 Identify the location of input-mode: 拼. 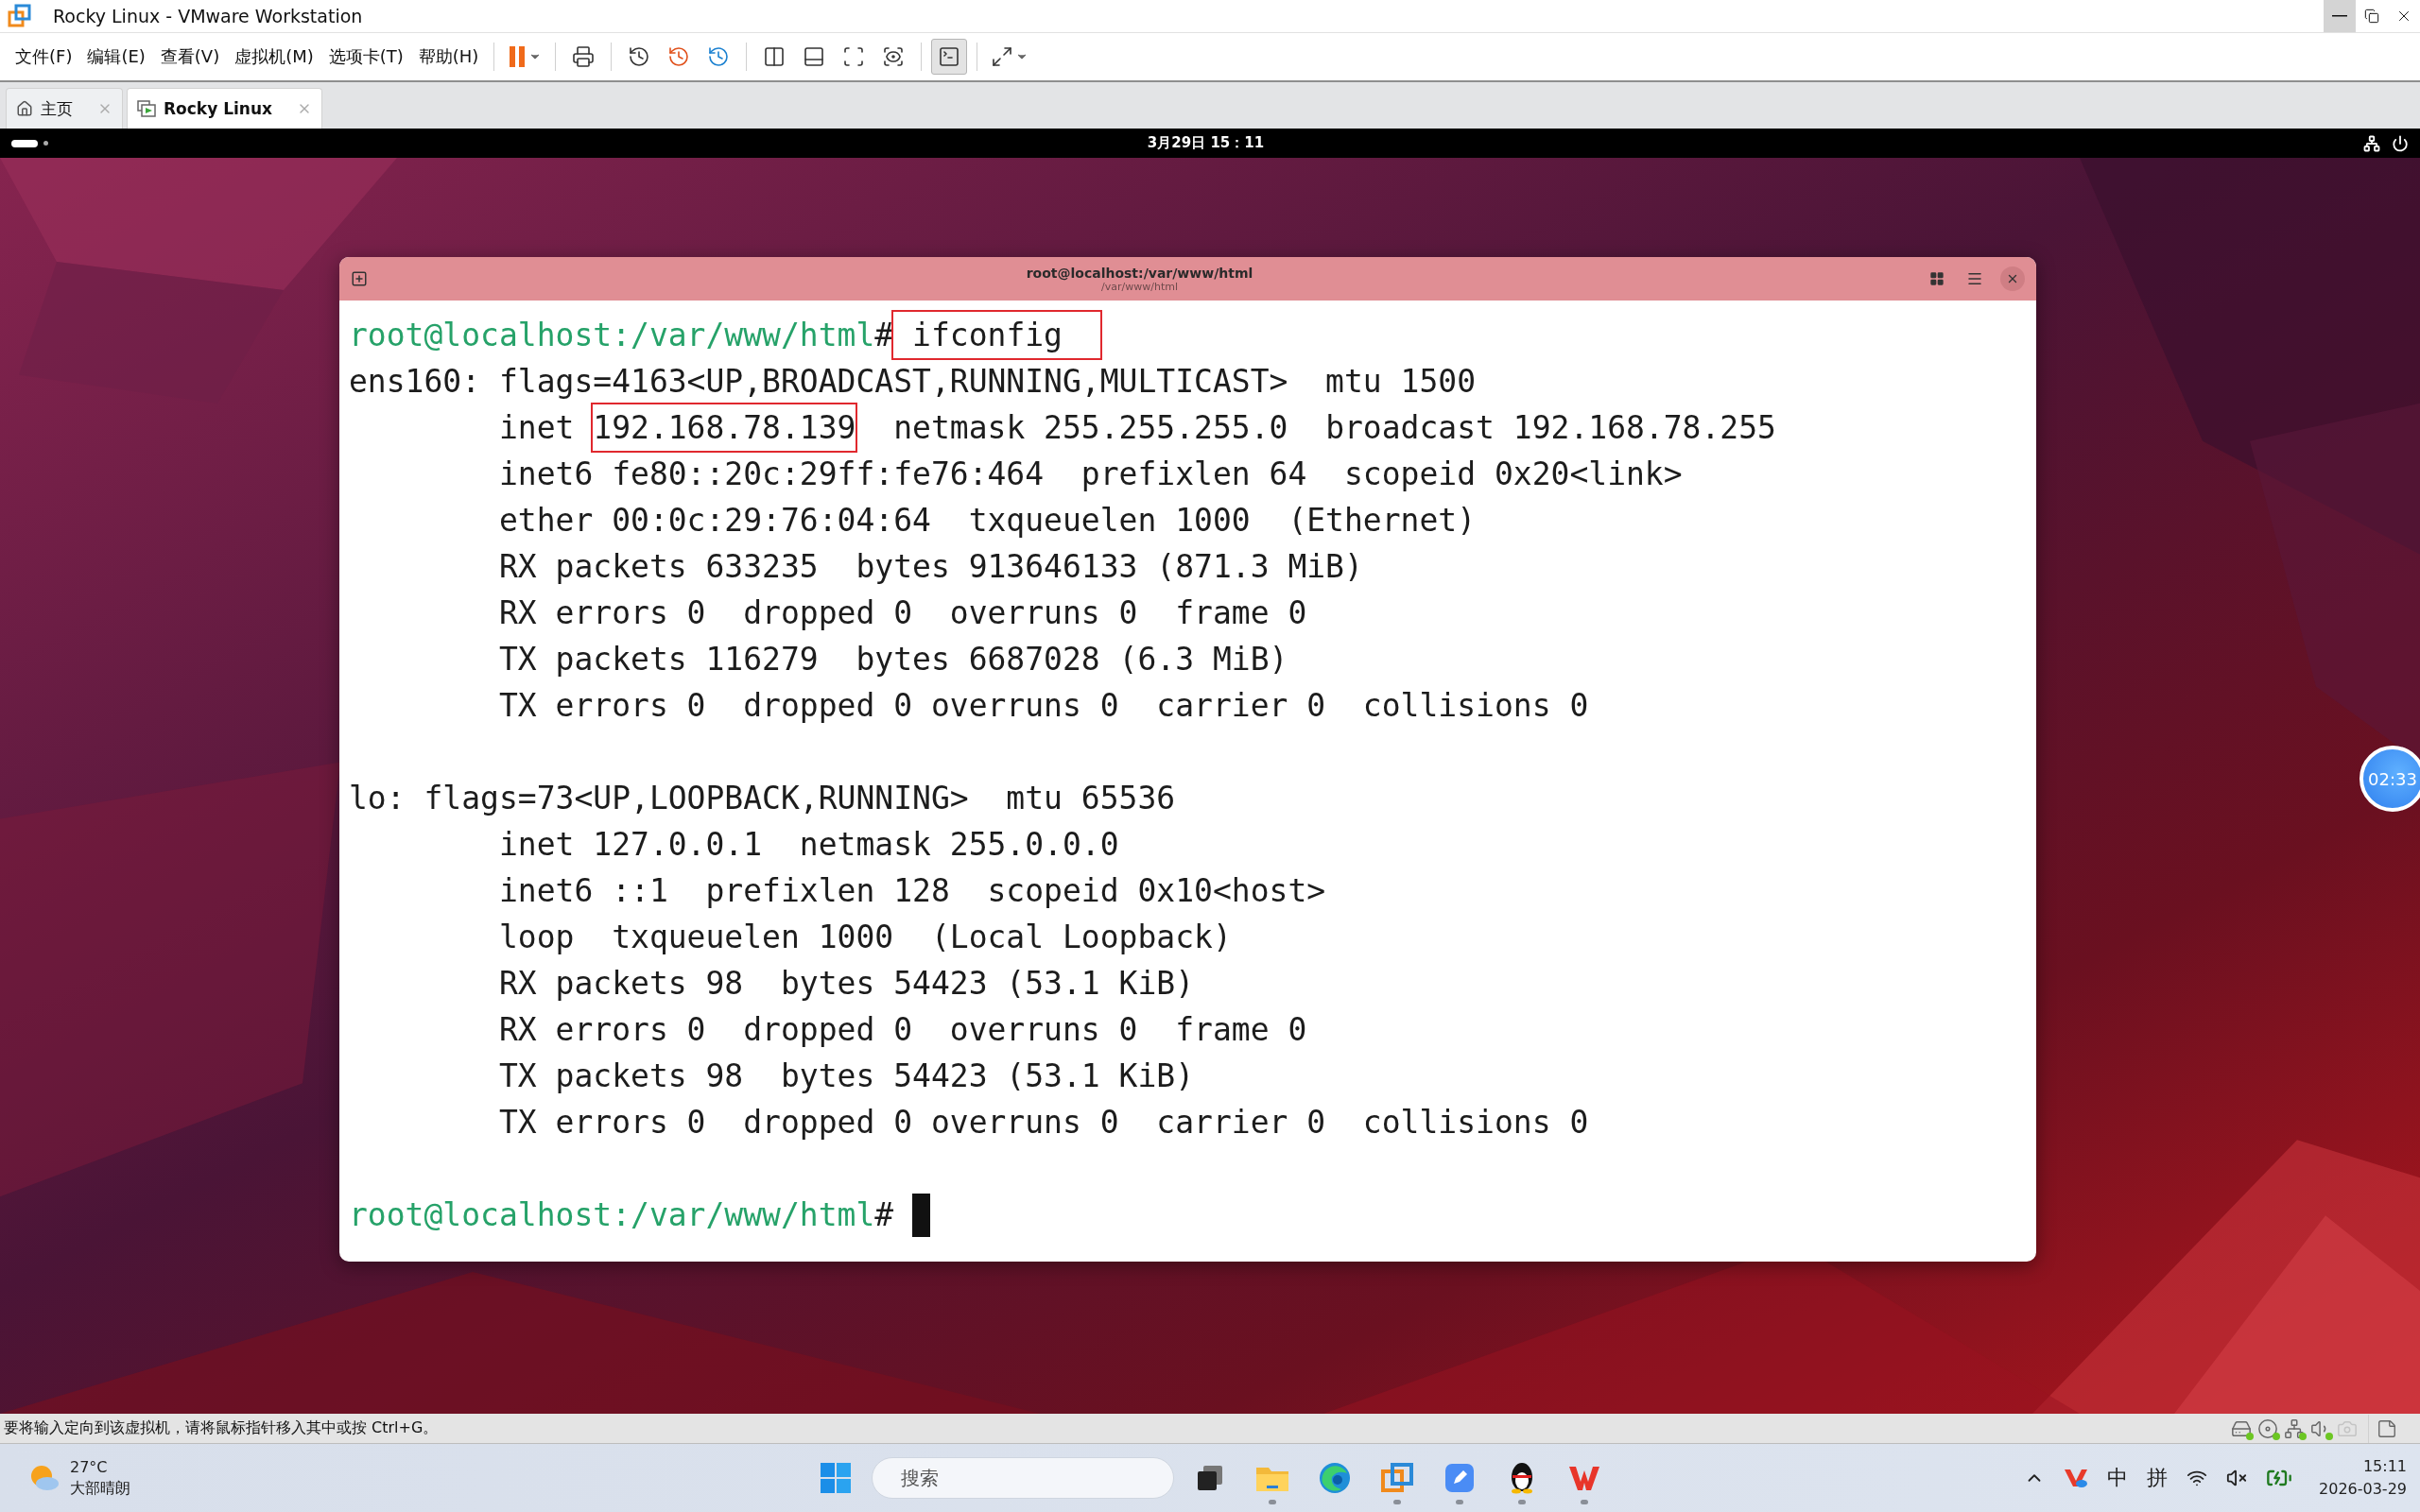
(2157, 1478).